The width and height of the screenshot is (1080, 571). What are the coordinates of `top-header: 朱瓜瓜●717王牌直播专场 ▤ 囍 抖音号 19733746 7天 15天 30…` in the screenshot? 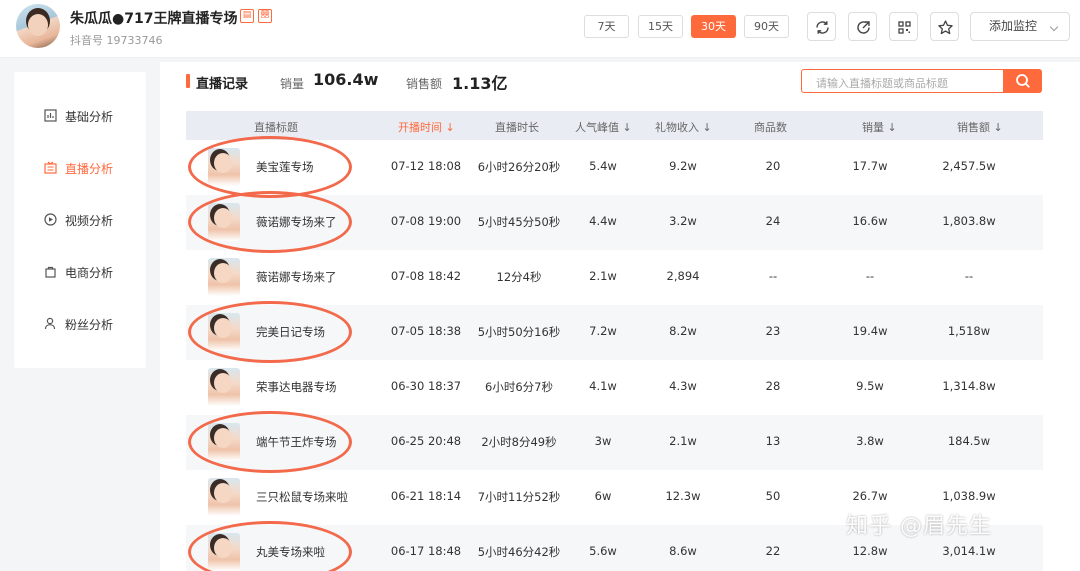 It's located at (540, 29).